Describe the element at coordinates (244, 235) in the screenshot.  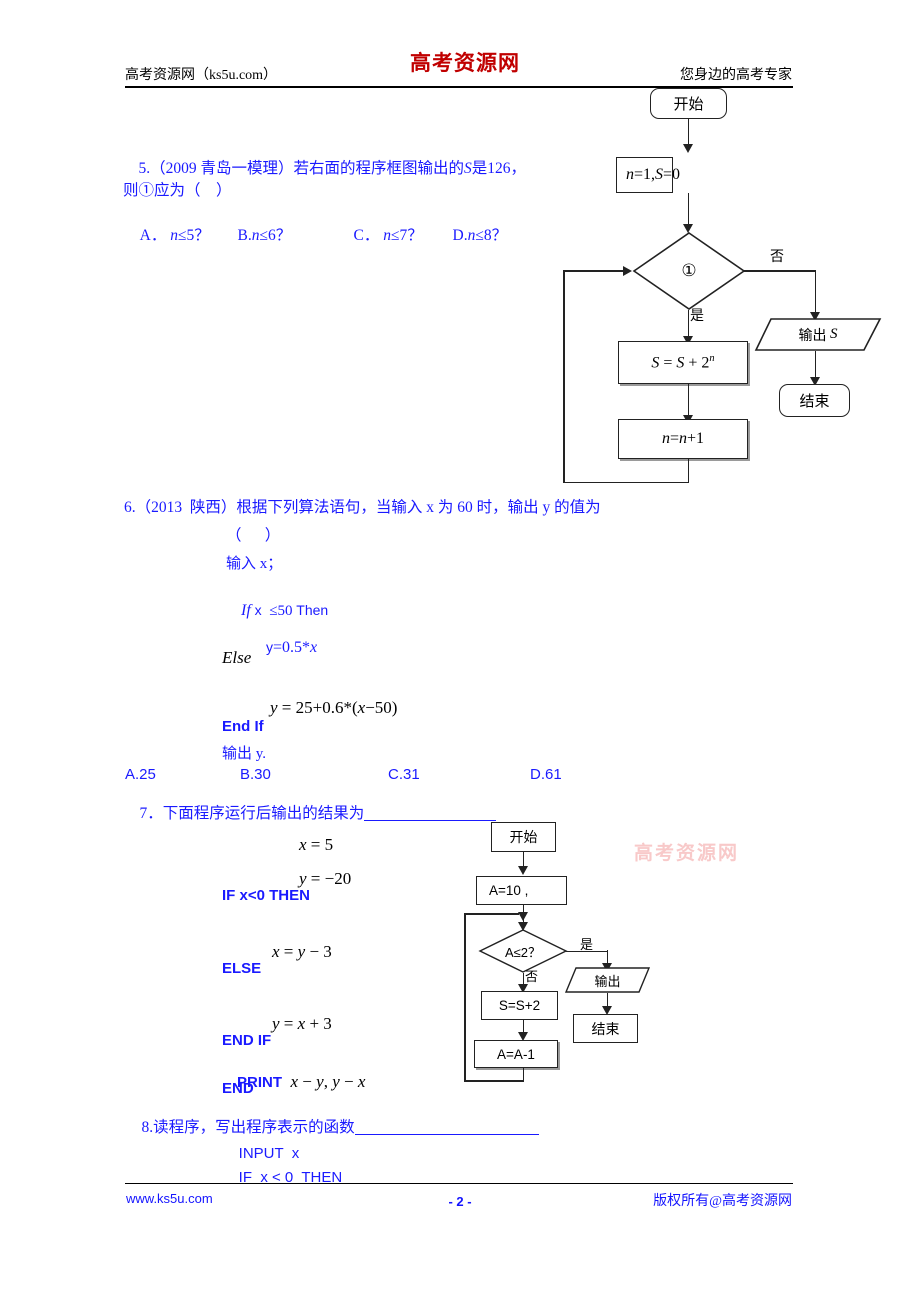
I see `q5-choice-b-label: B.` at that location.